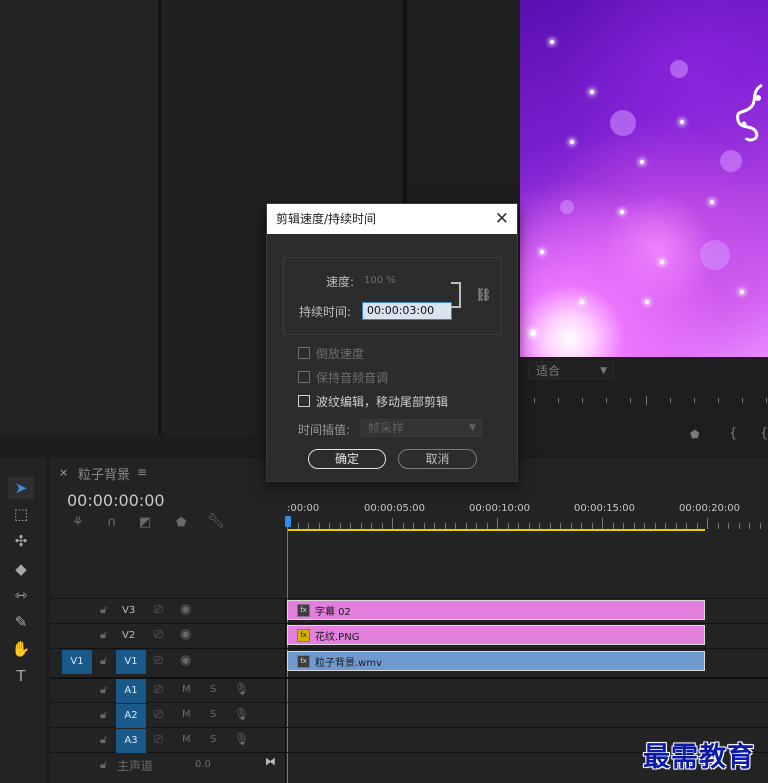 Image resolution: width=768 pixels, height=783 pixels. I want to click on track-target-v1: V1, so click(131, 662).